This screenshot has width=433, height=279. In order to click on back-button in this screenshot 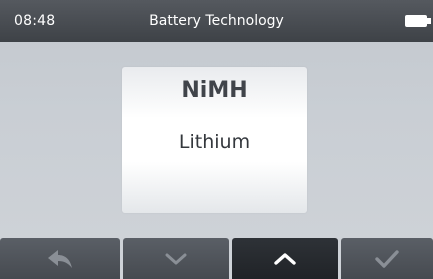, I will do `click(60, 258)`.